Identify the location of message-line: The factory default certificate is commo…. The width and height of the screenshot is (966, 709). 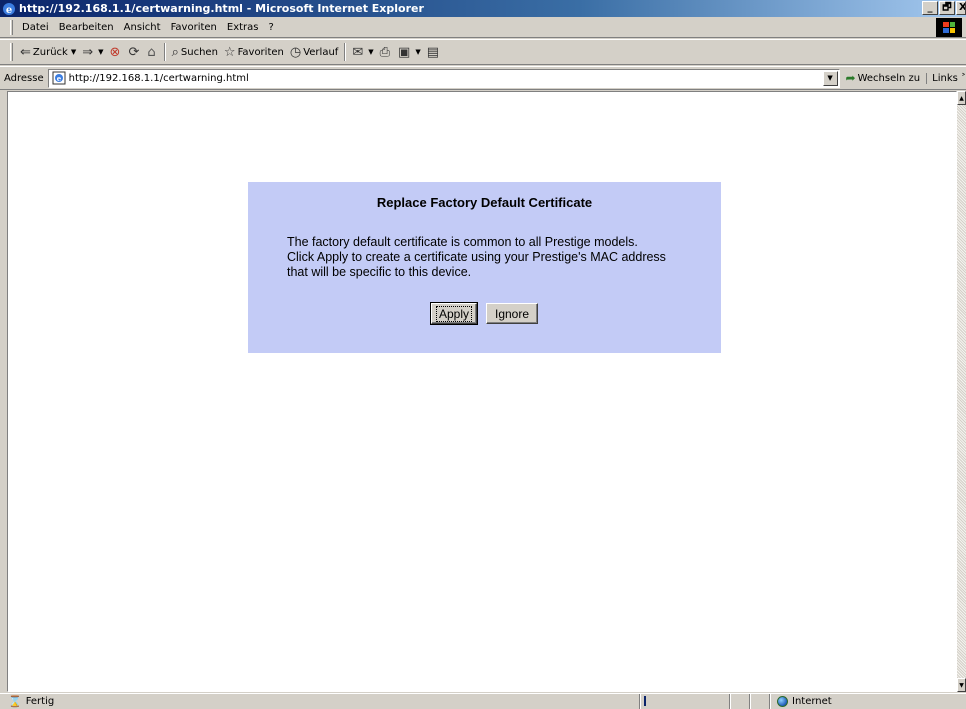
(462, 242).